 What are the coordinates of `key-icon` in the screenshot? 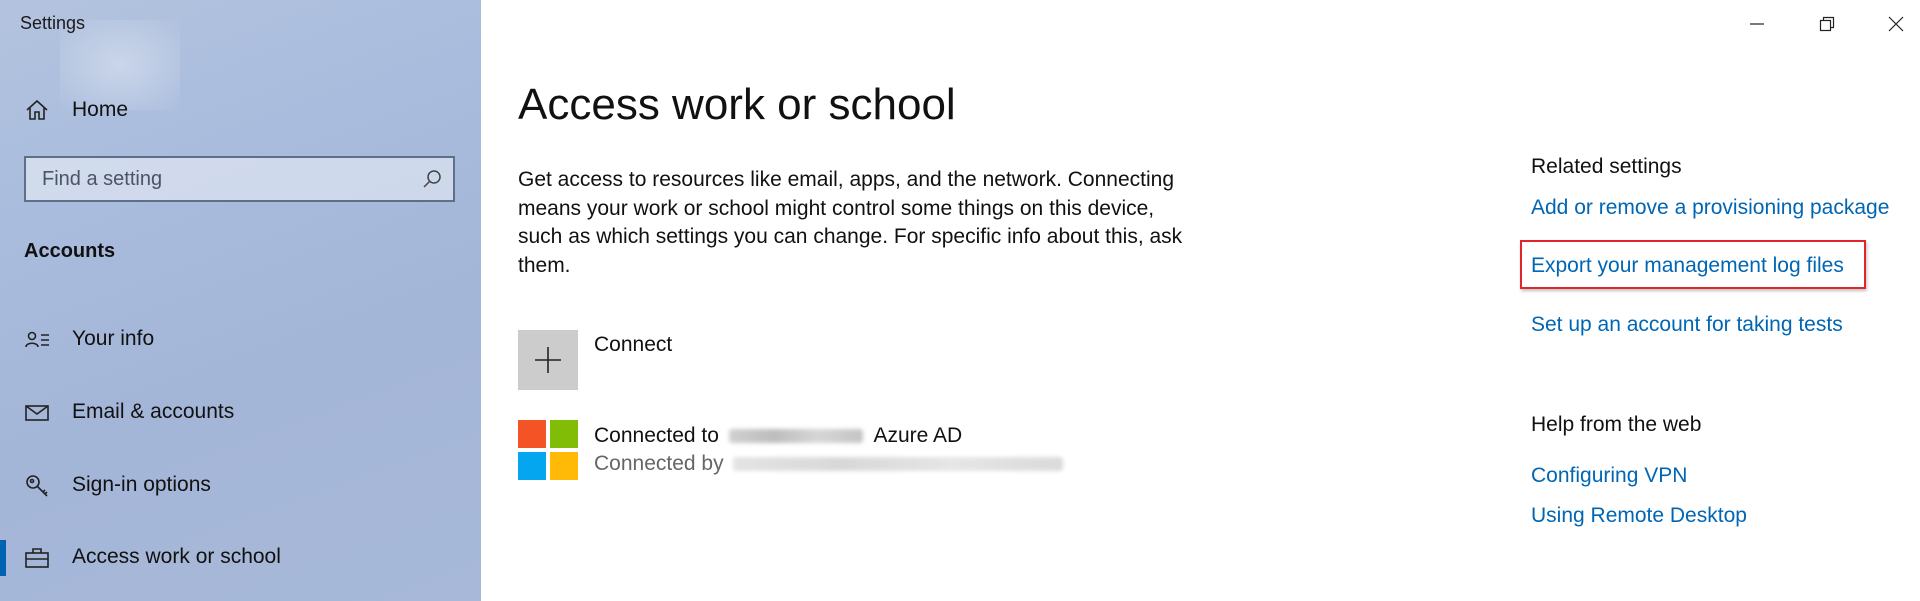 It's located at (37, 486).